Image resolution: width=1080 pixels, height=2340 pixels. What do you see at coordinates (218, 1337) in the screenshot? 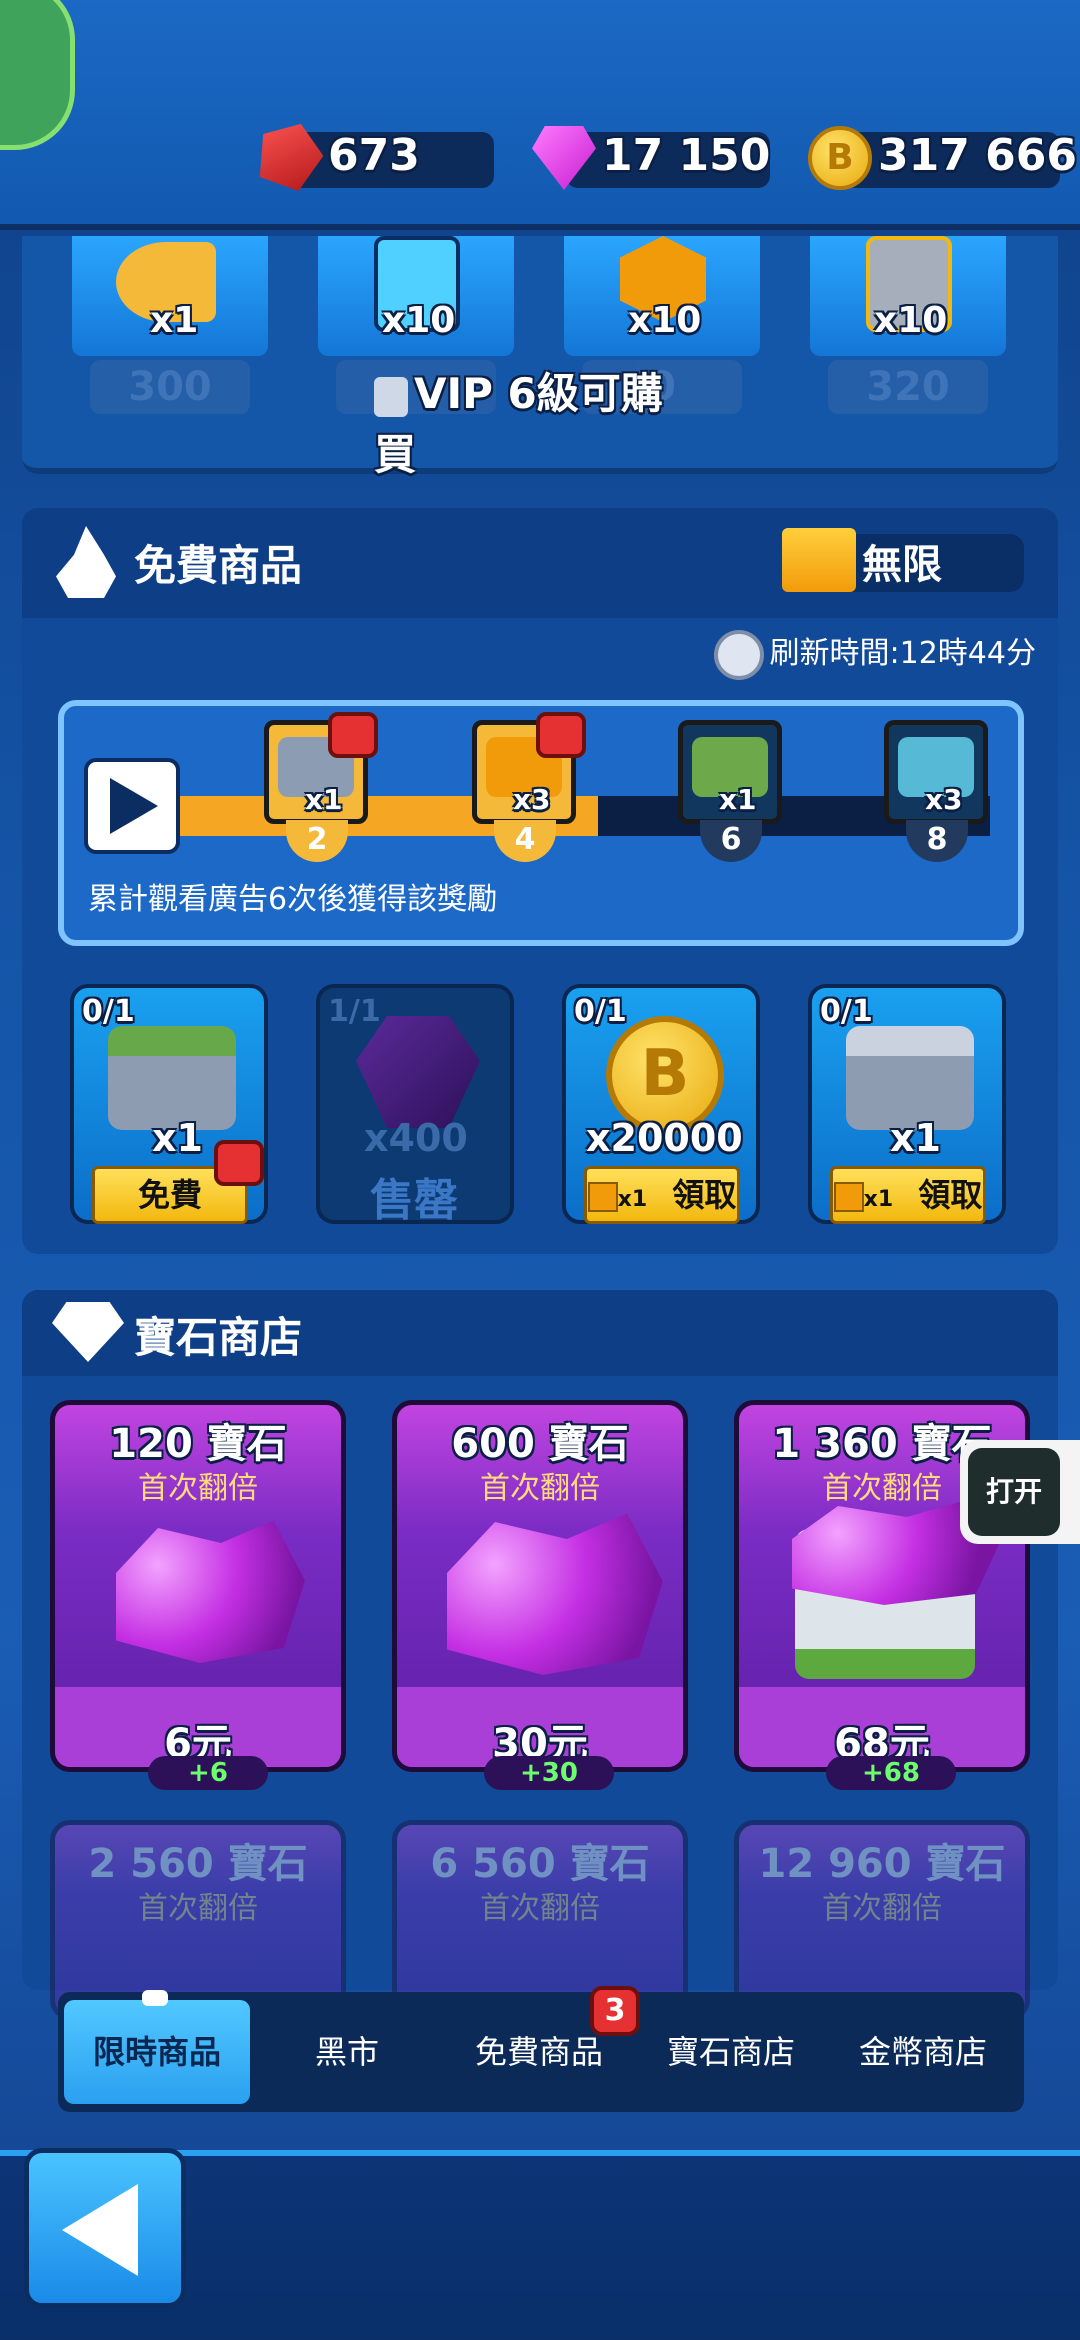
I see `gem-shop-title: 寶石商店` at bounding box center [218, 1337].